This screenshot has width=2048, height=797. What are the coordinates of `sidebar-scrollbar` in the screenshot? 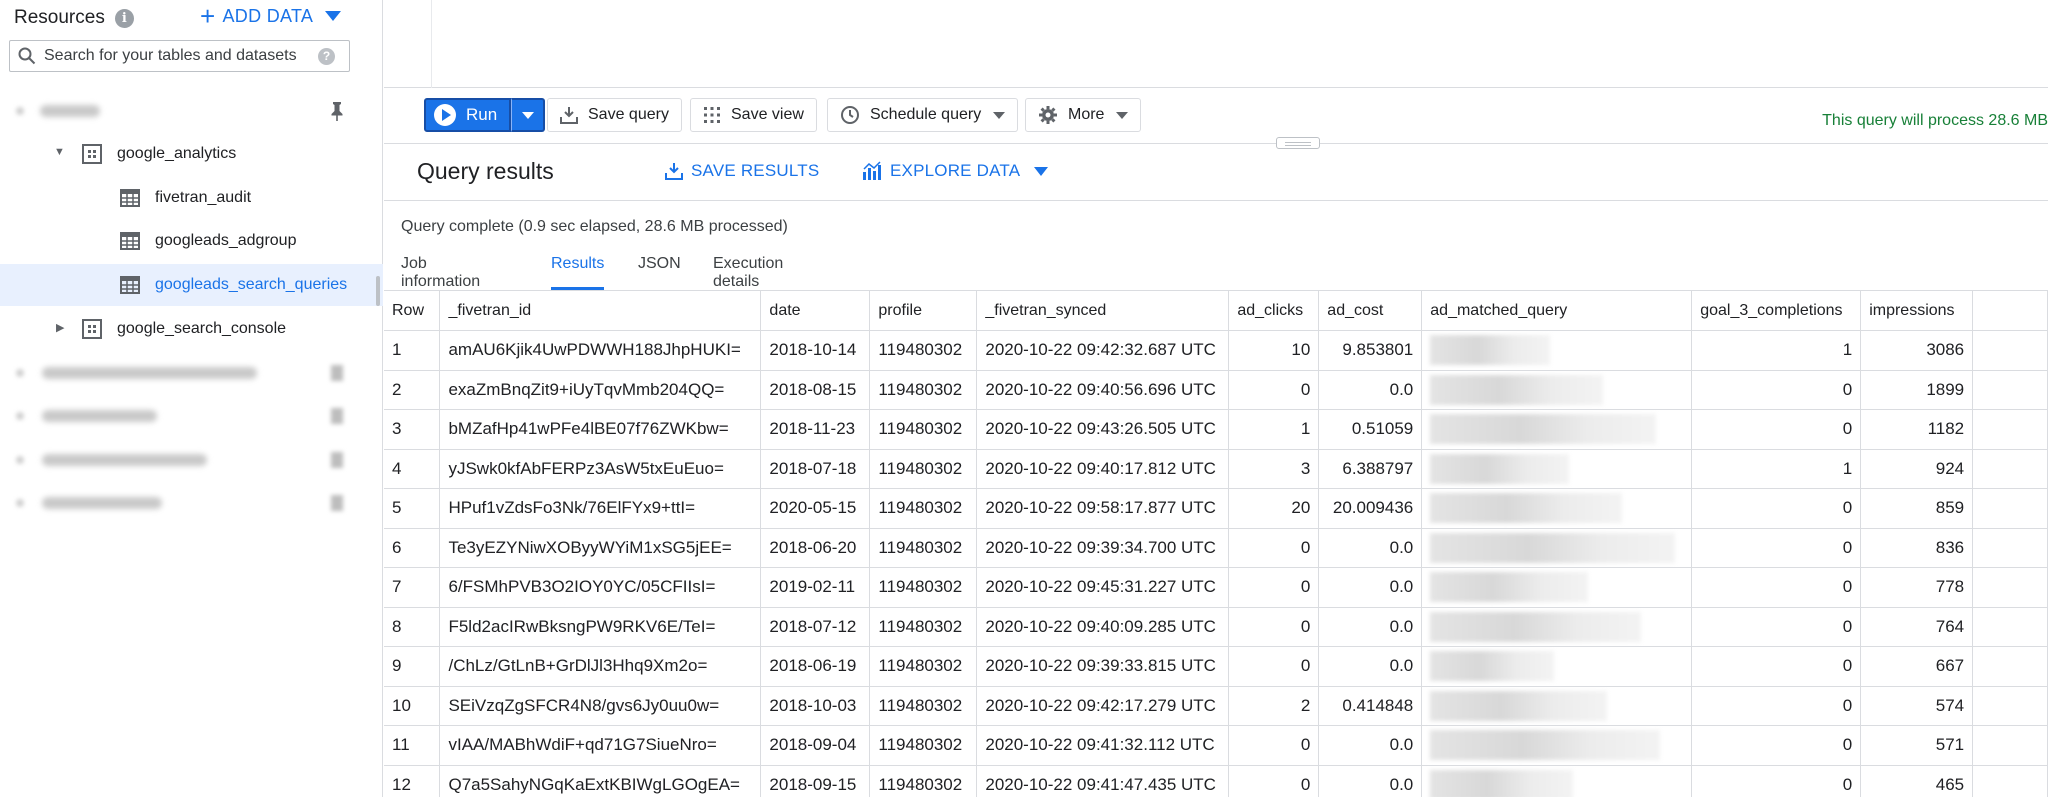 It's located at (378, 291).